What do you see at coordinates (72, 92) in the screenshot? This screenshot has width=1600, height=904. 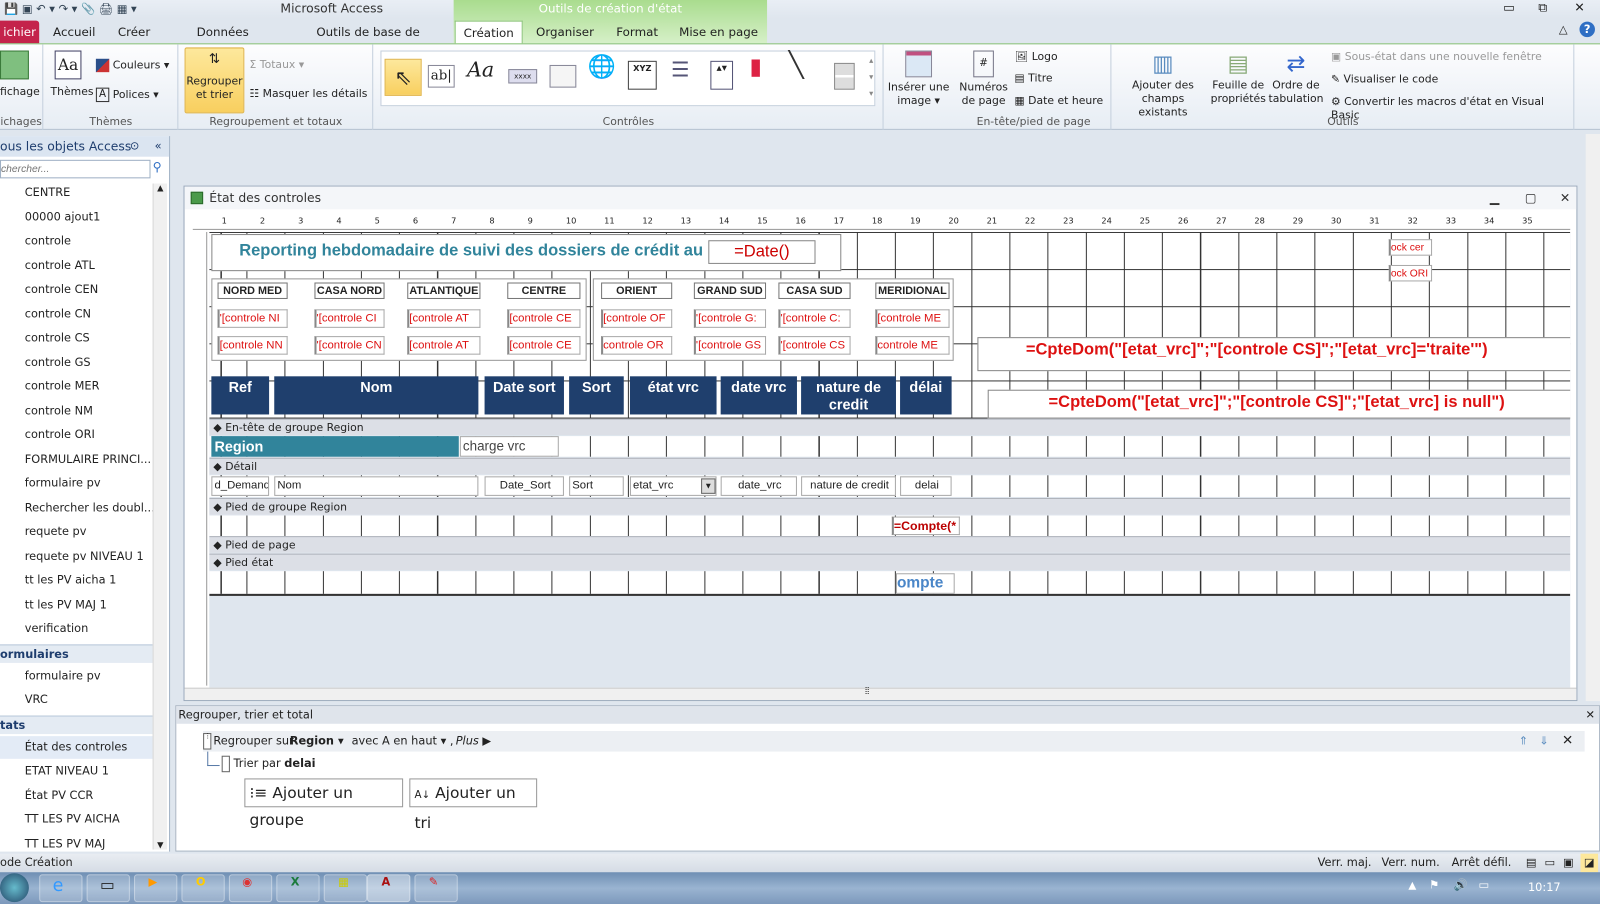 I see `themes-button: Thèmes` at bounding box center [72, 92].